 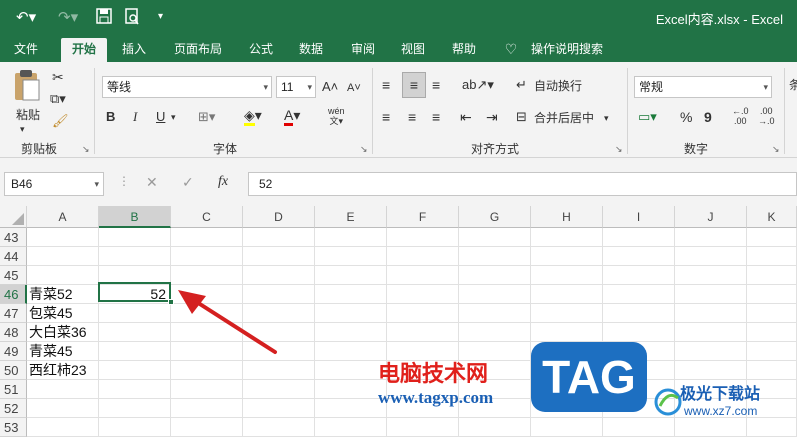 I want to click on column-header-a: A, so click(x=63, y=217).